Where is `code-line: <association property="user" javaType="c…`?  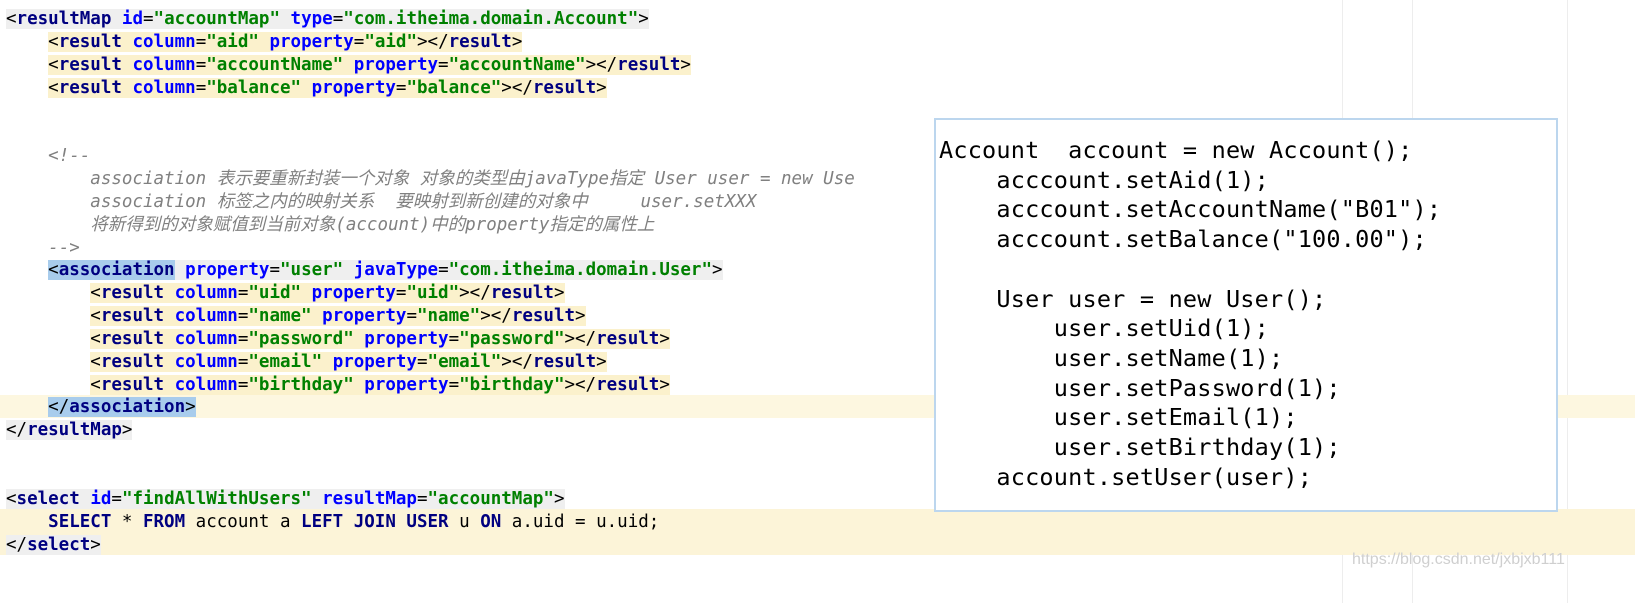
code-line: <association property="user" javaType="c… is located at coordinates (364, 270).